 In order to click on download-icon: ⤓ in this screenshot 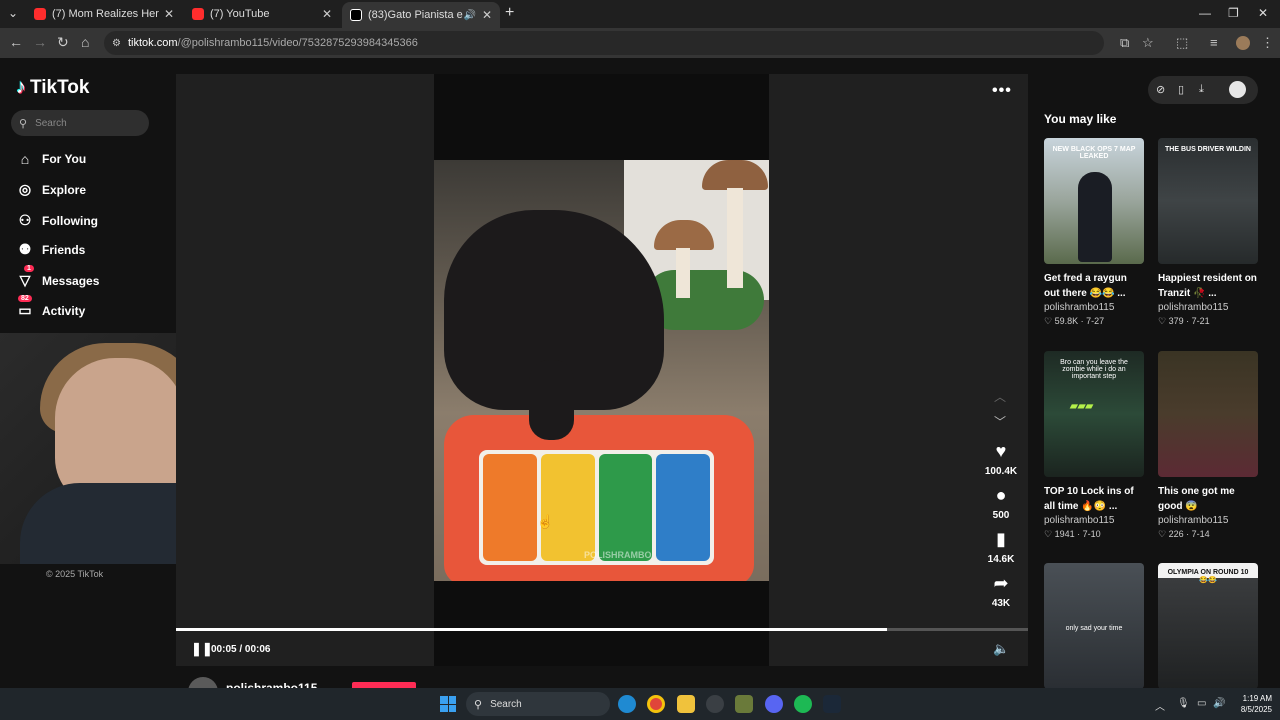, I will do `click(1201, 89)`.